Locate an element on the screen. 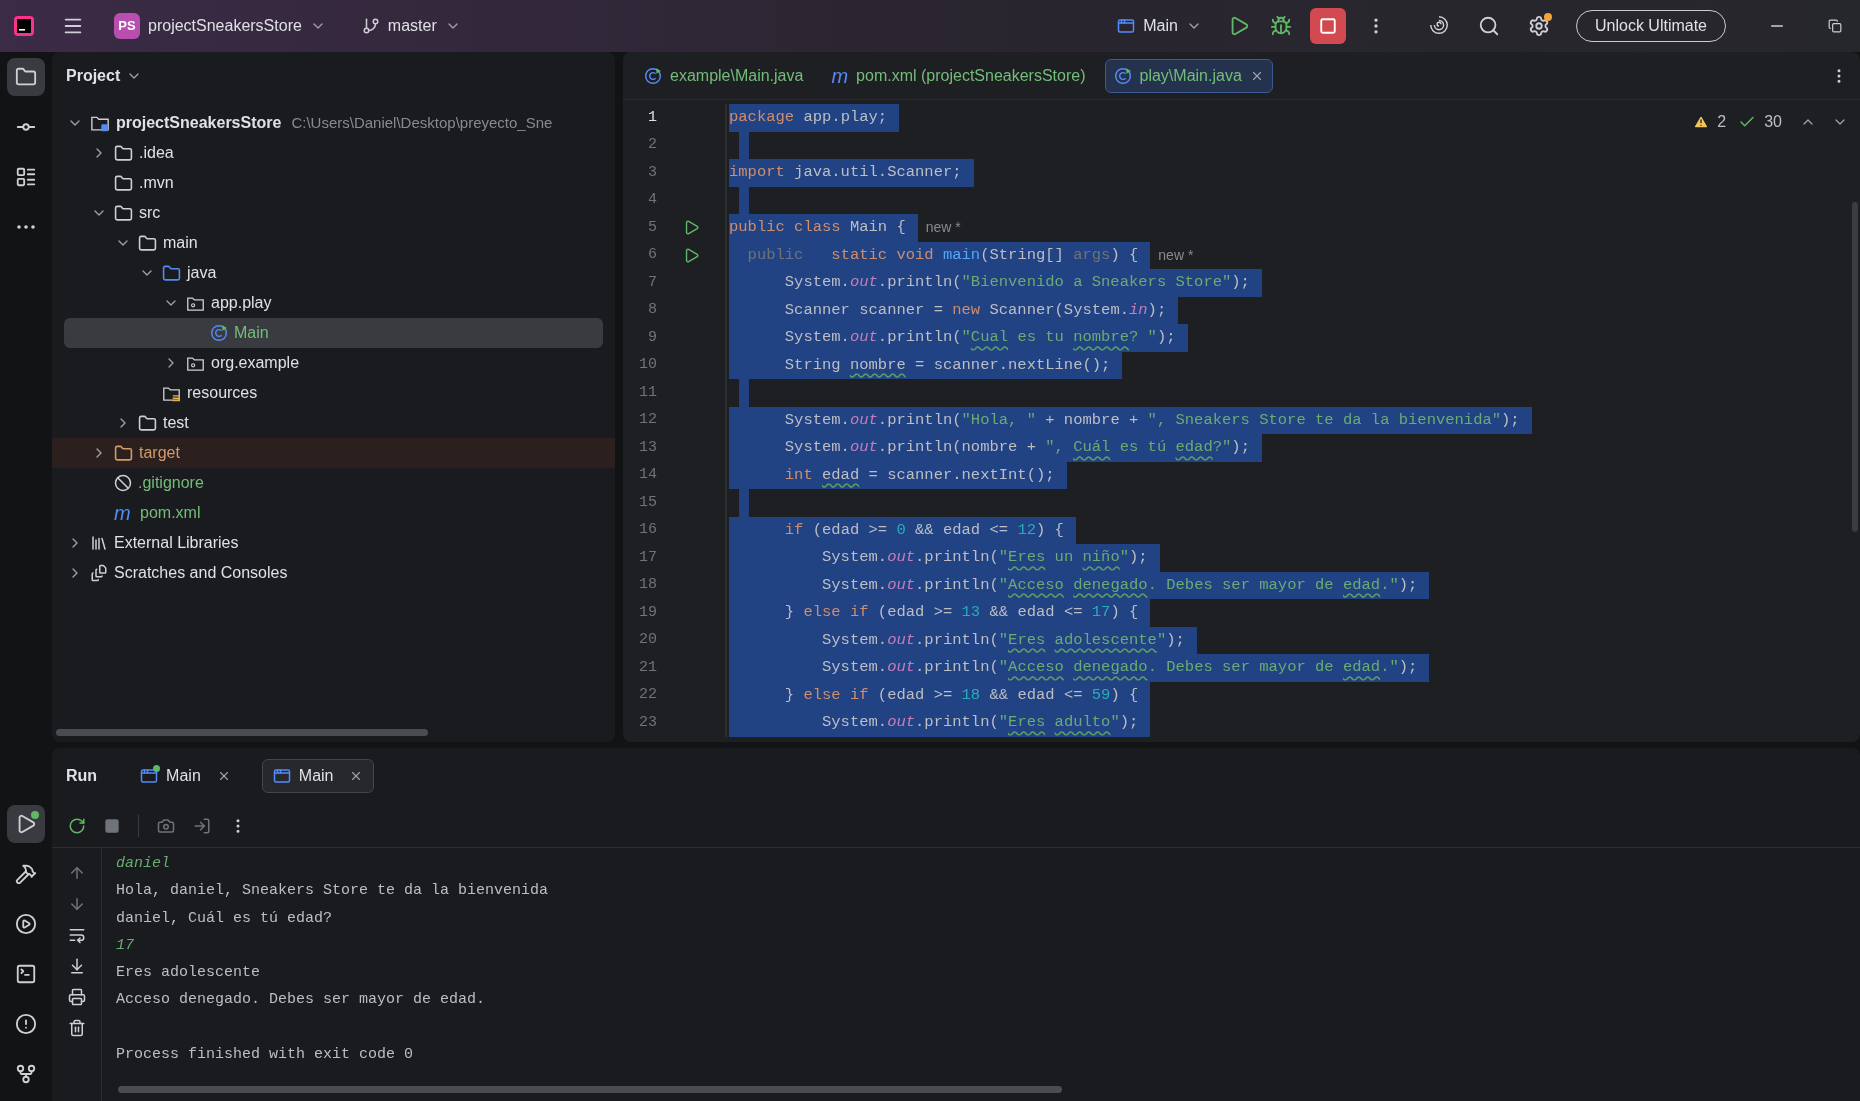  tree-item: Main is located at coordinates (333, 333).